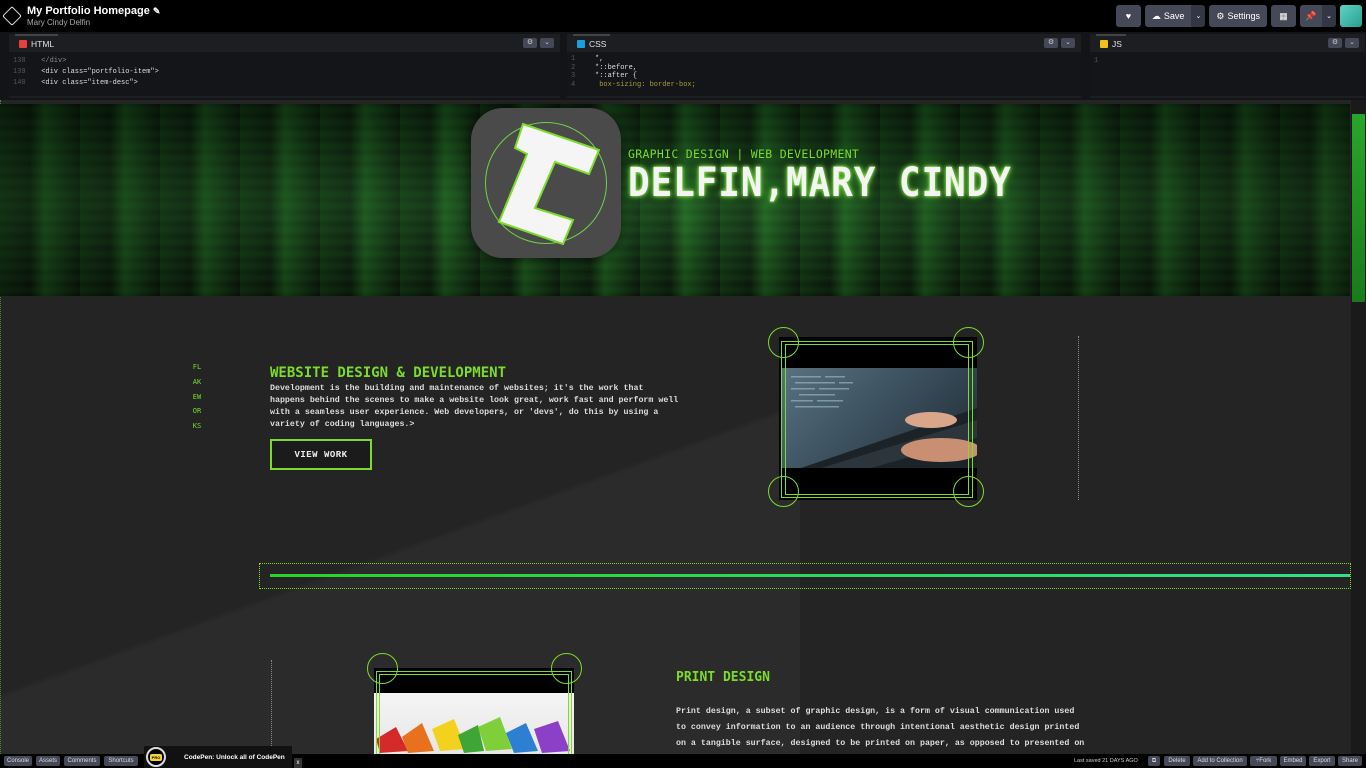  I want to click on pin-icon: 📌, so click(1311, 15).